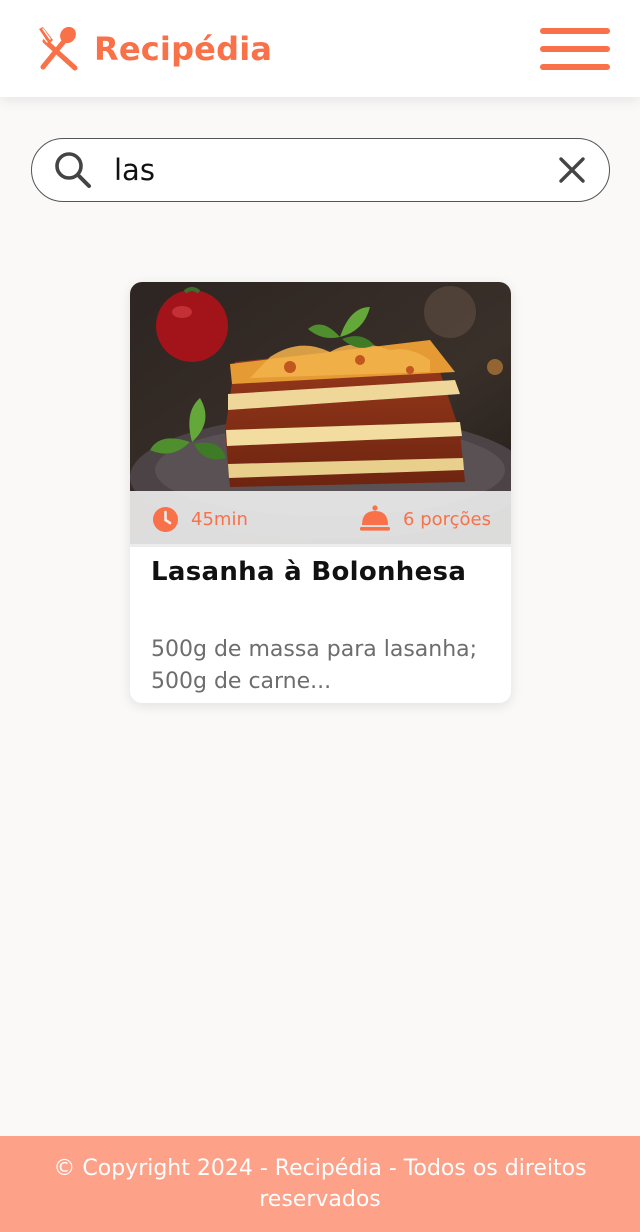  I want to click on search-input, so click(335, 170).